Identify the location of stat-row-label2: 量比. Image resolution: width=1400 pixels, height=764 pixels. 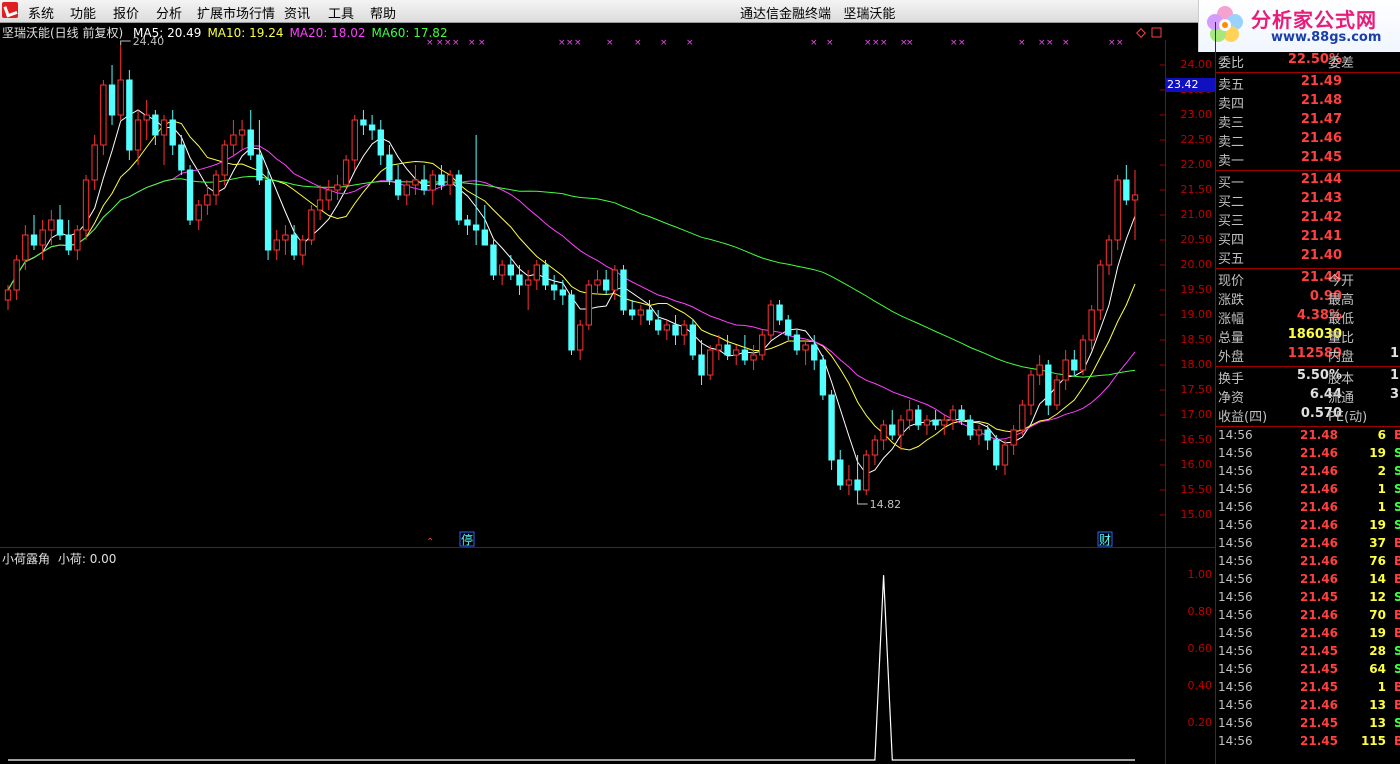
(1341, 338).